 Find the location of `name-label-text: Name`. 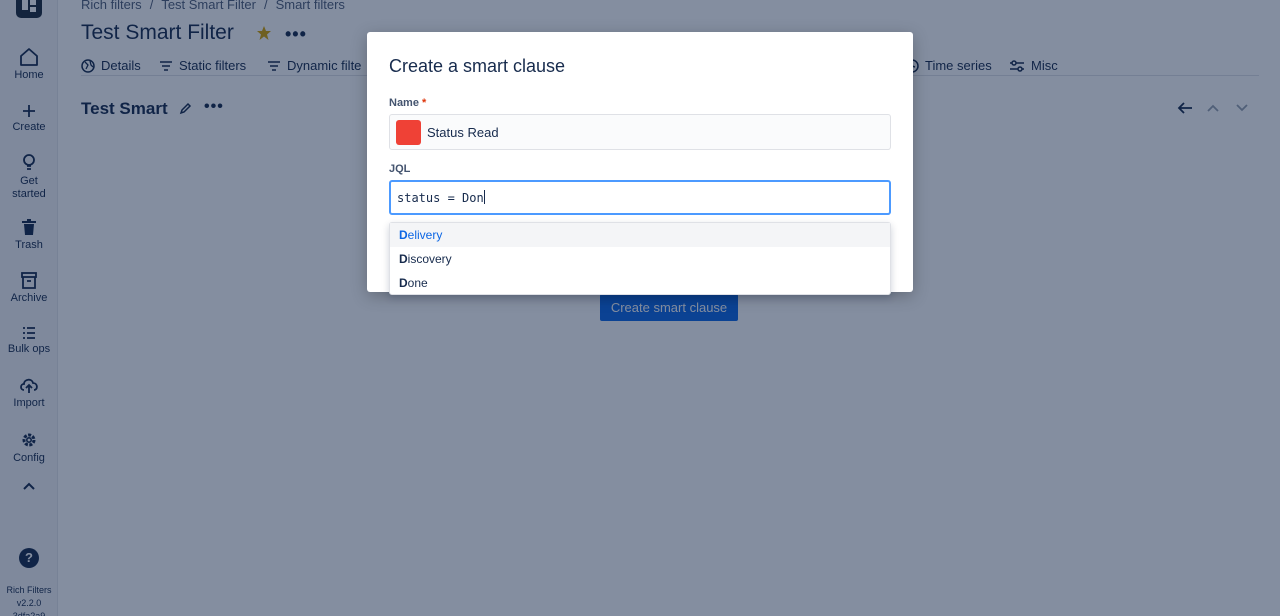

name-label-text: Name is located at coordinates (404, 103).